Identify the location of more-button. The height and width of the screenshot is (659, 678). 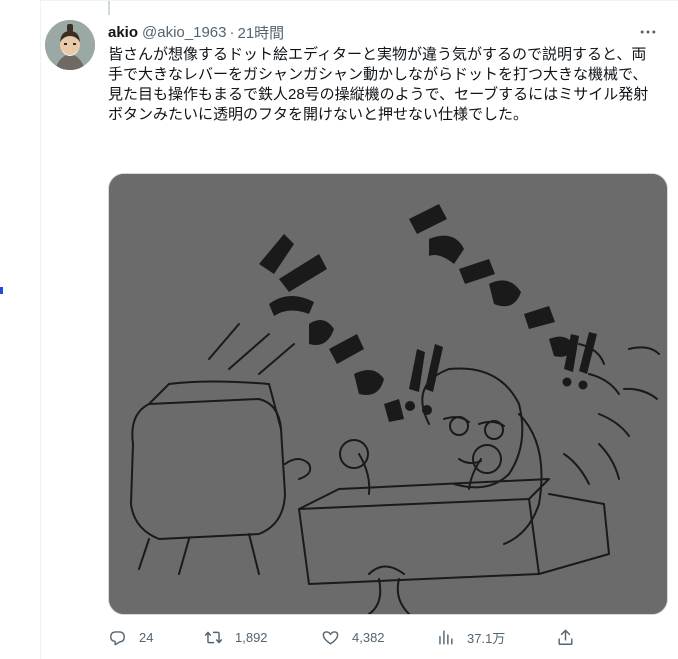
(648, 32).